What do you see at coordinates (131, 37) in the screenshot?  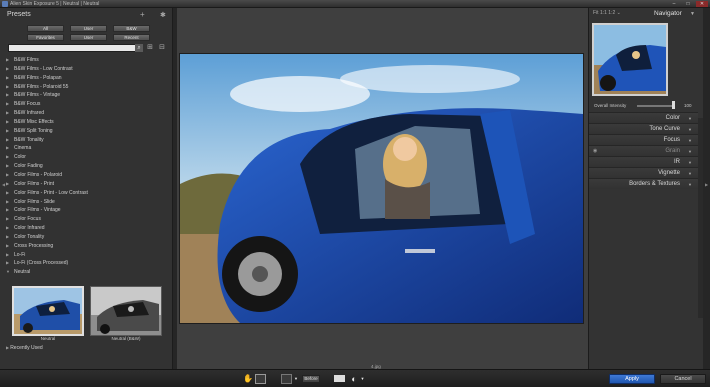 I see `filter-recent-button: Recent` at bounding box center [131, 37].